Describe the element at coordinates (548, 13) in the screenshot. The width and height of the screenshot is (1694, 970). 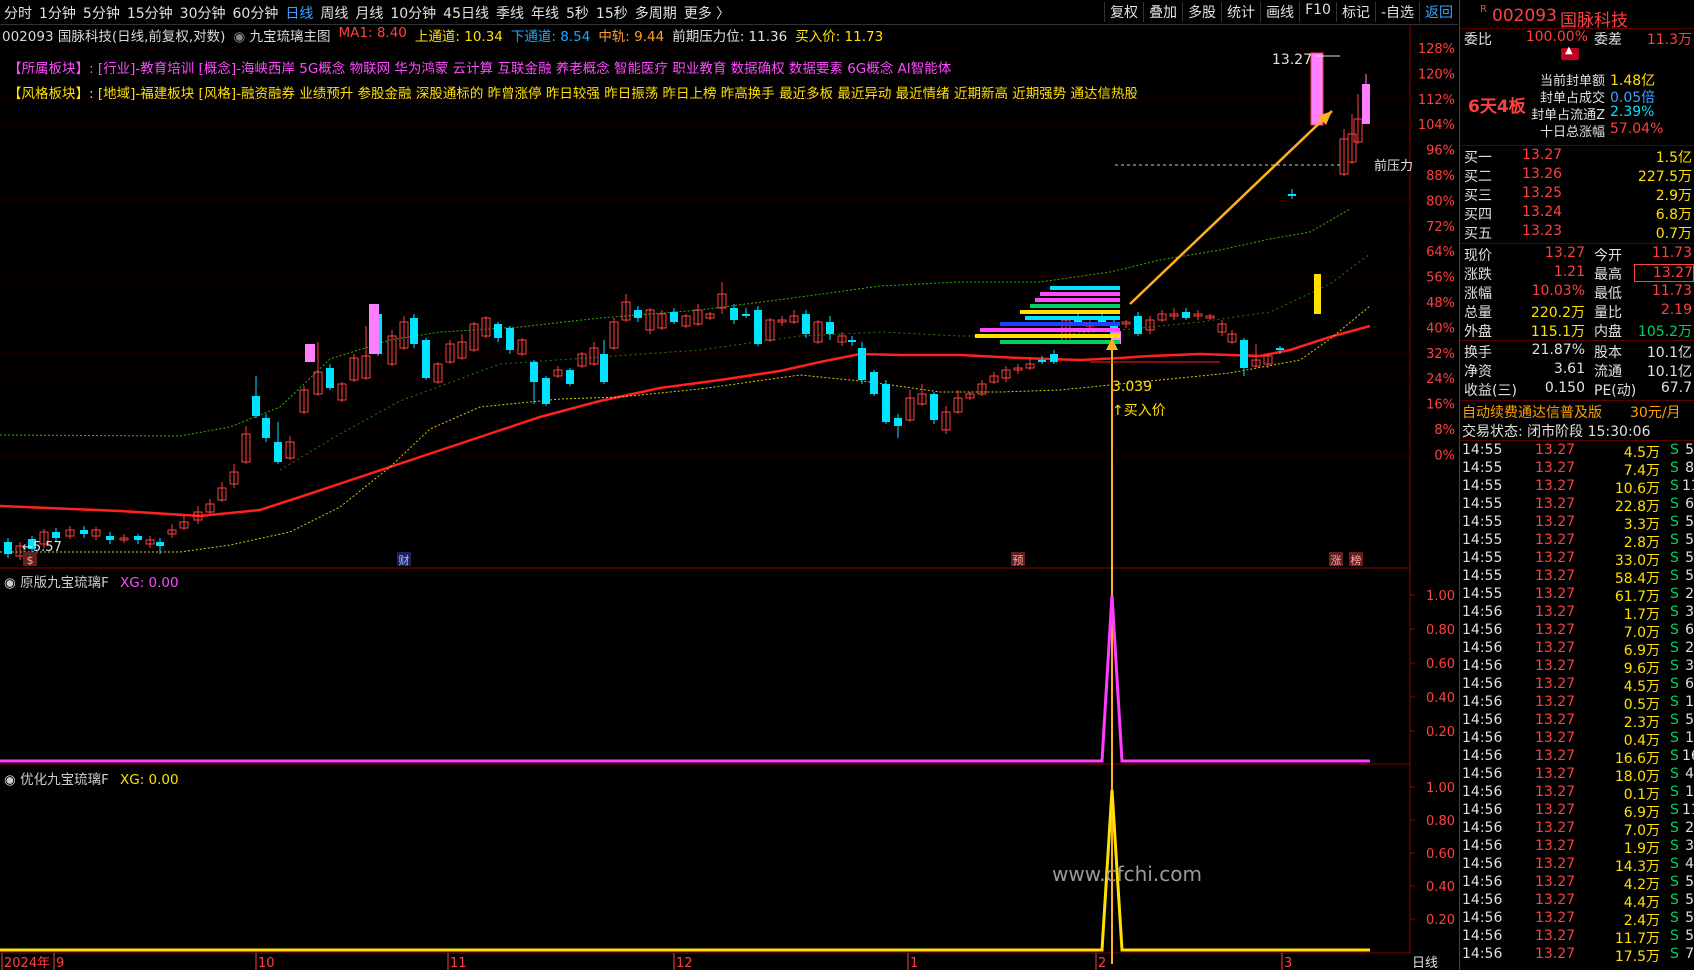
I see `period-tab: 年线` at that location.